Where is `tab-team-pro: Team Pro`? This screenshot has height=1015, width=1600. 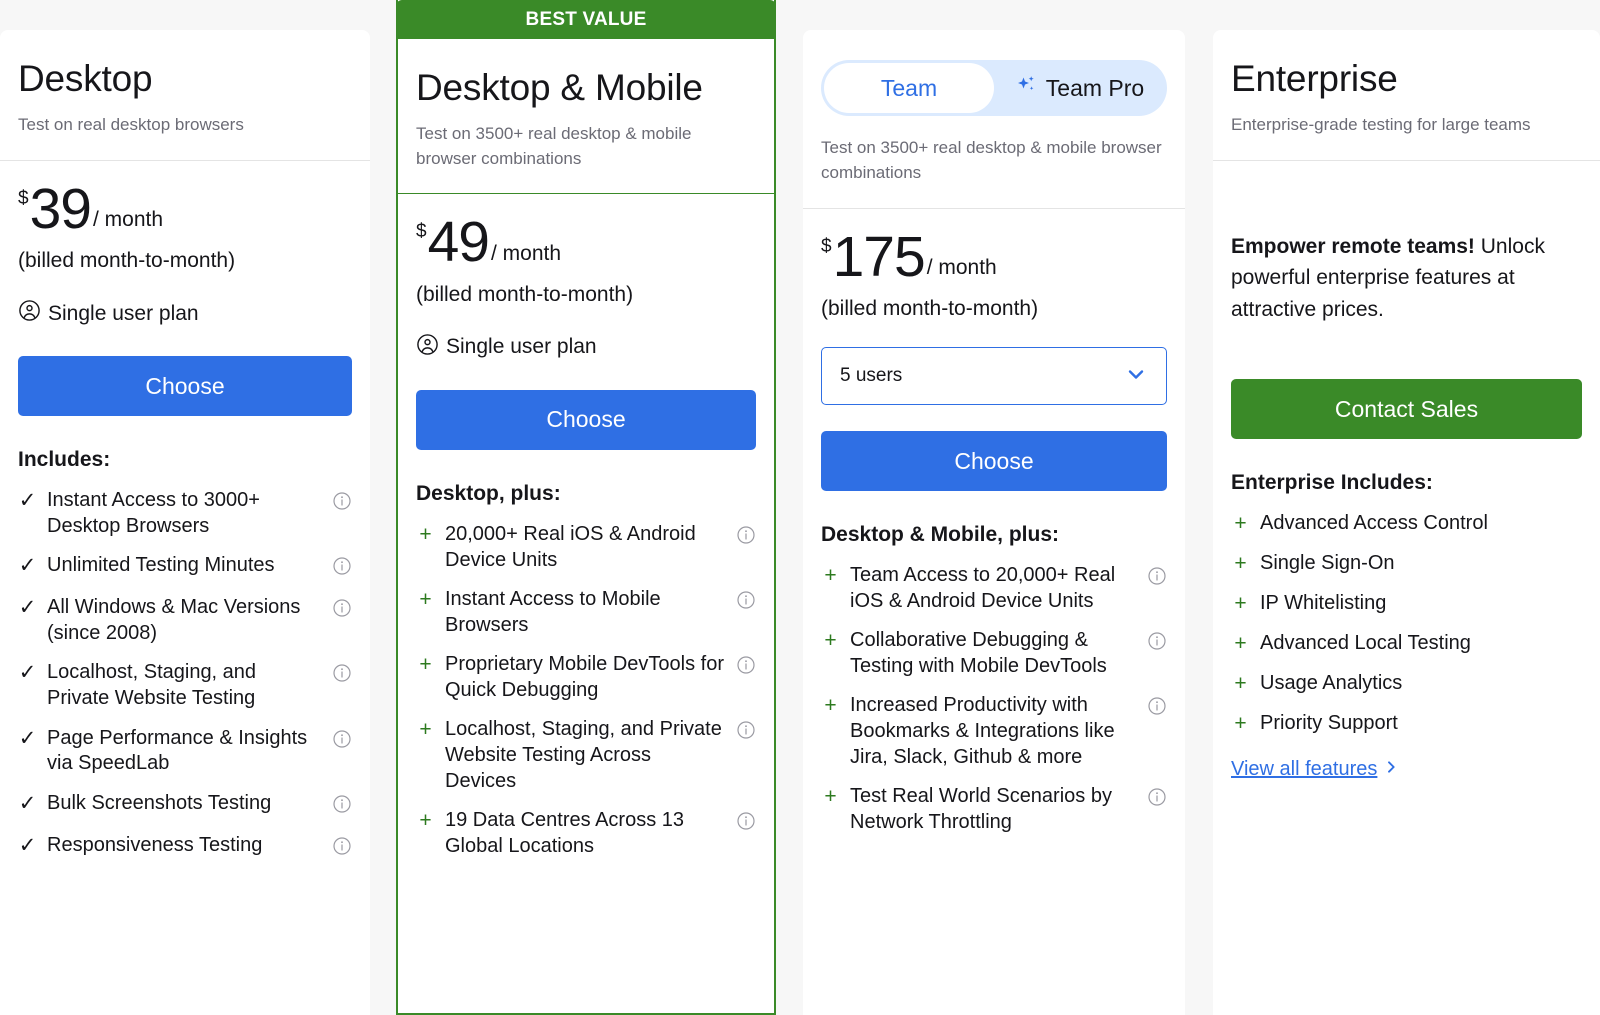 tab-team-pro: Team Pro is located at coordinates (1079, 88).